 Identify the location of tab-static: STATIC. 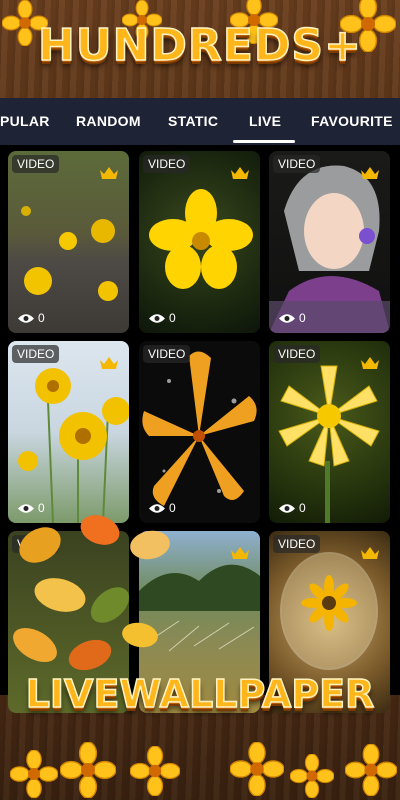
(193, 121).